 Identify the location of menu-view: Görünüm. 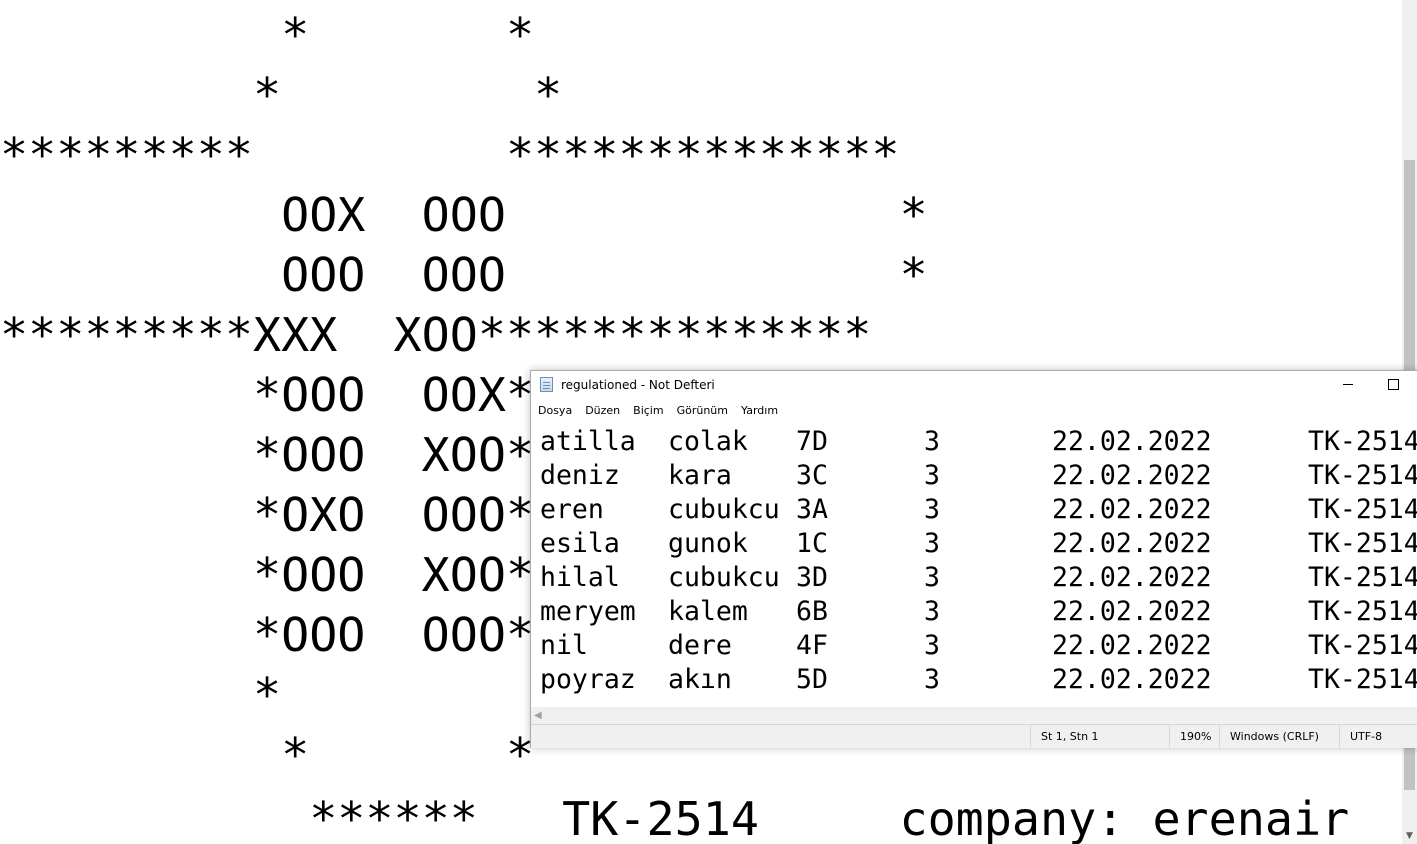
(702, 411).